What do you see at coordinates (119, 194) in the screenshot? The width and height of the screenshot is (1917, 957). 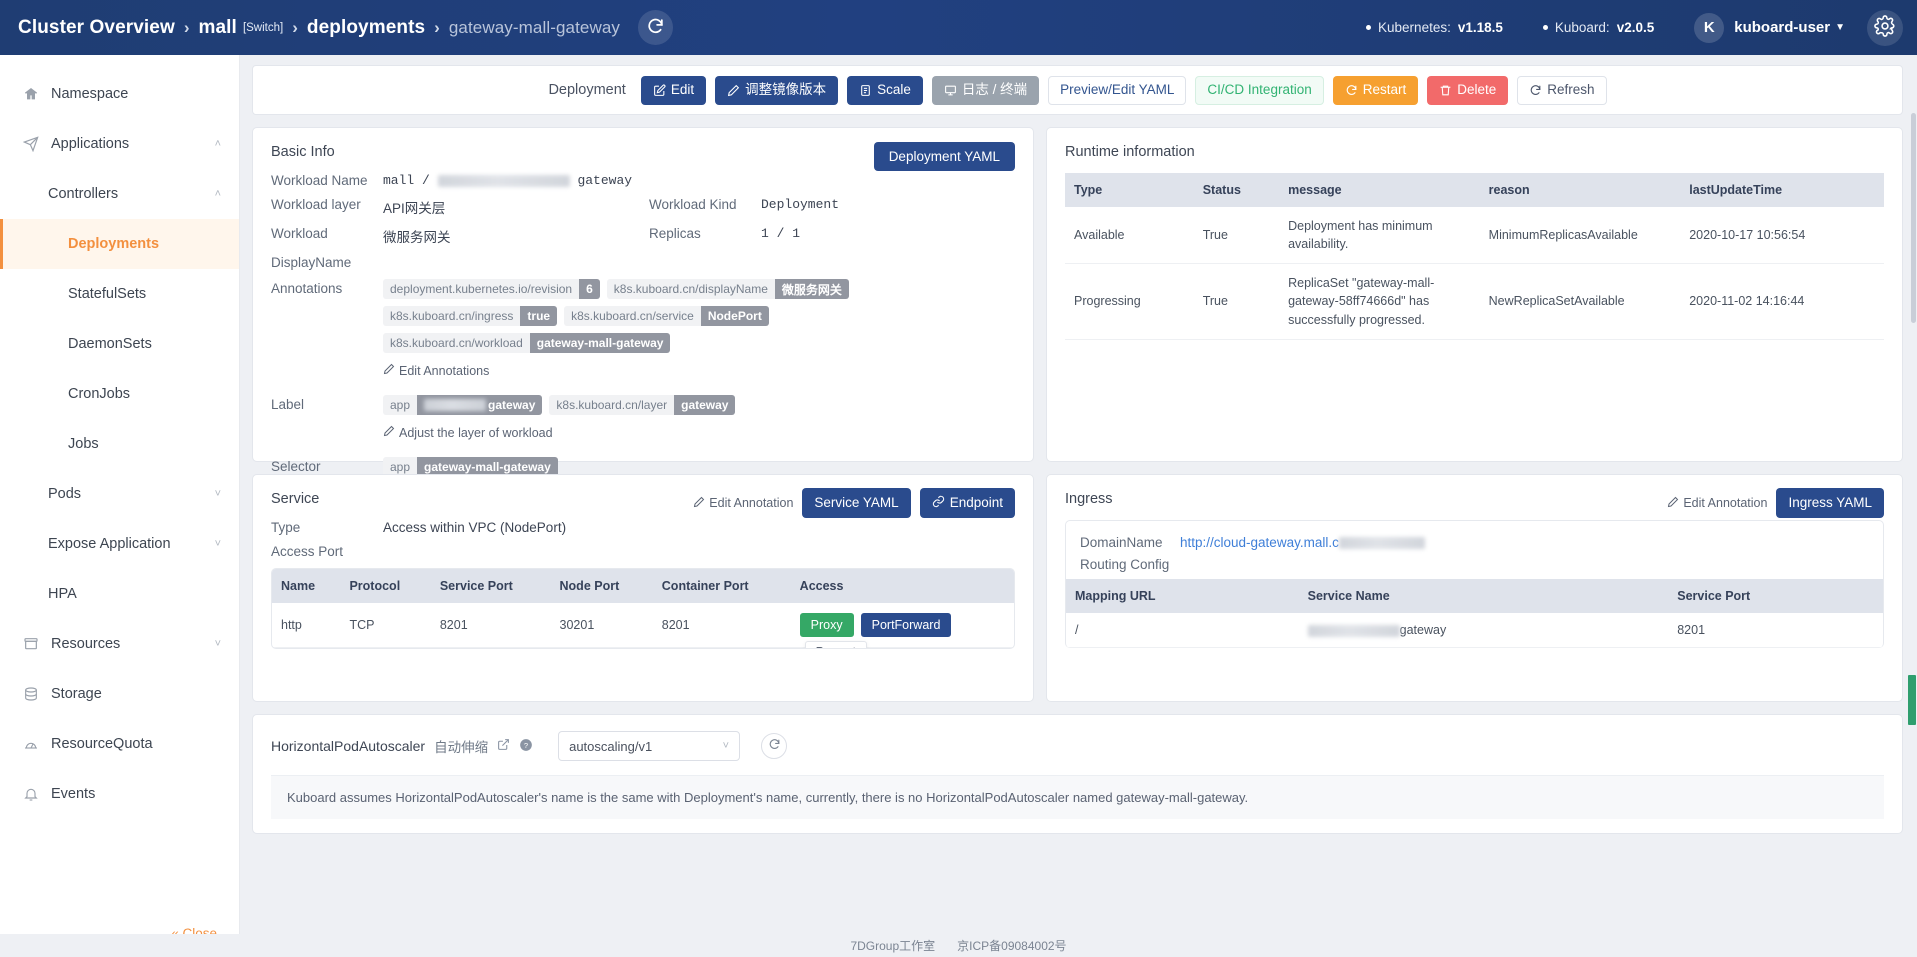 I see `sidebar-item-controllers: Controllers ˄` at bounding box center [119, 194].